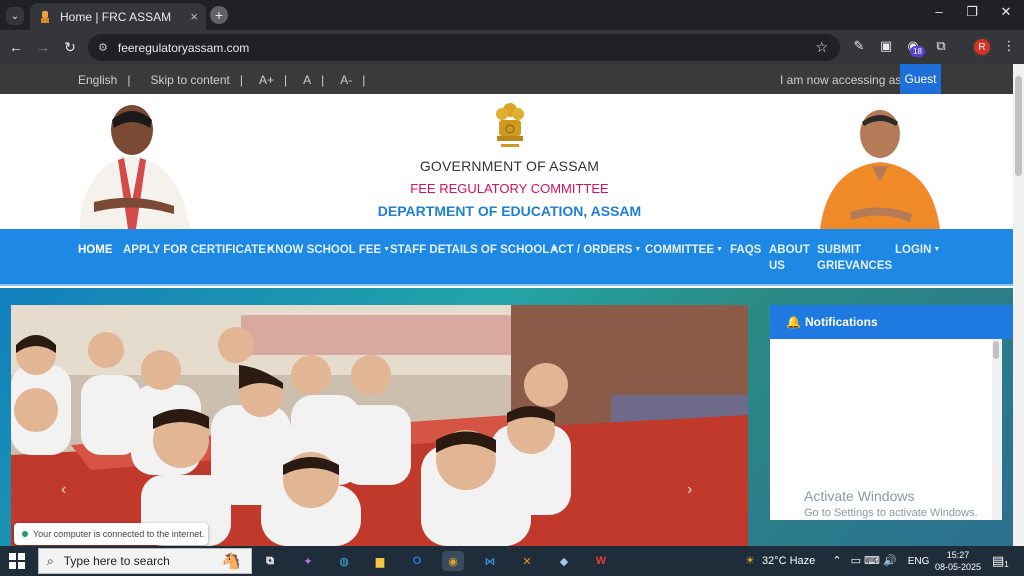 The image size is (1024, 576). What do you see at coordinates (939, 11) in the screenshot?
I see `minimize-button: –` at bounding box center [939, 11].